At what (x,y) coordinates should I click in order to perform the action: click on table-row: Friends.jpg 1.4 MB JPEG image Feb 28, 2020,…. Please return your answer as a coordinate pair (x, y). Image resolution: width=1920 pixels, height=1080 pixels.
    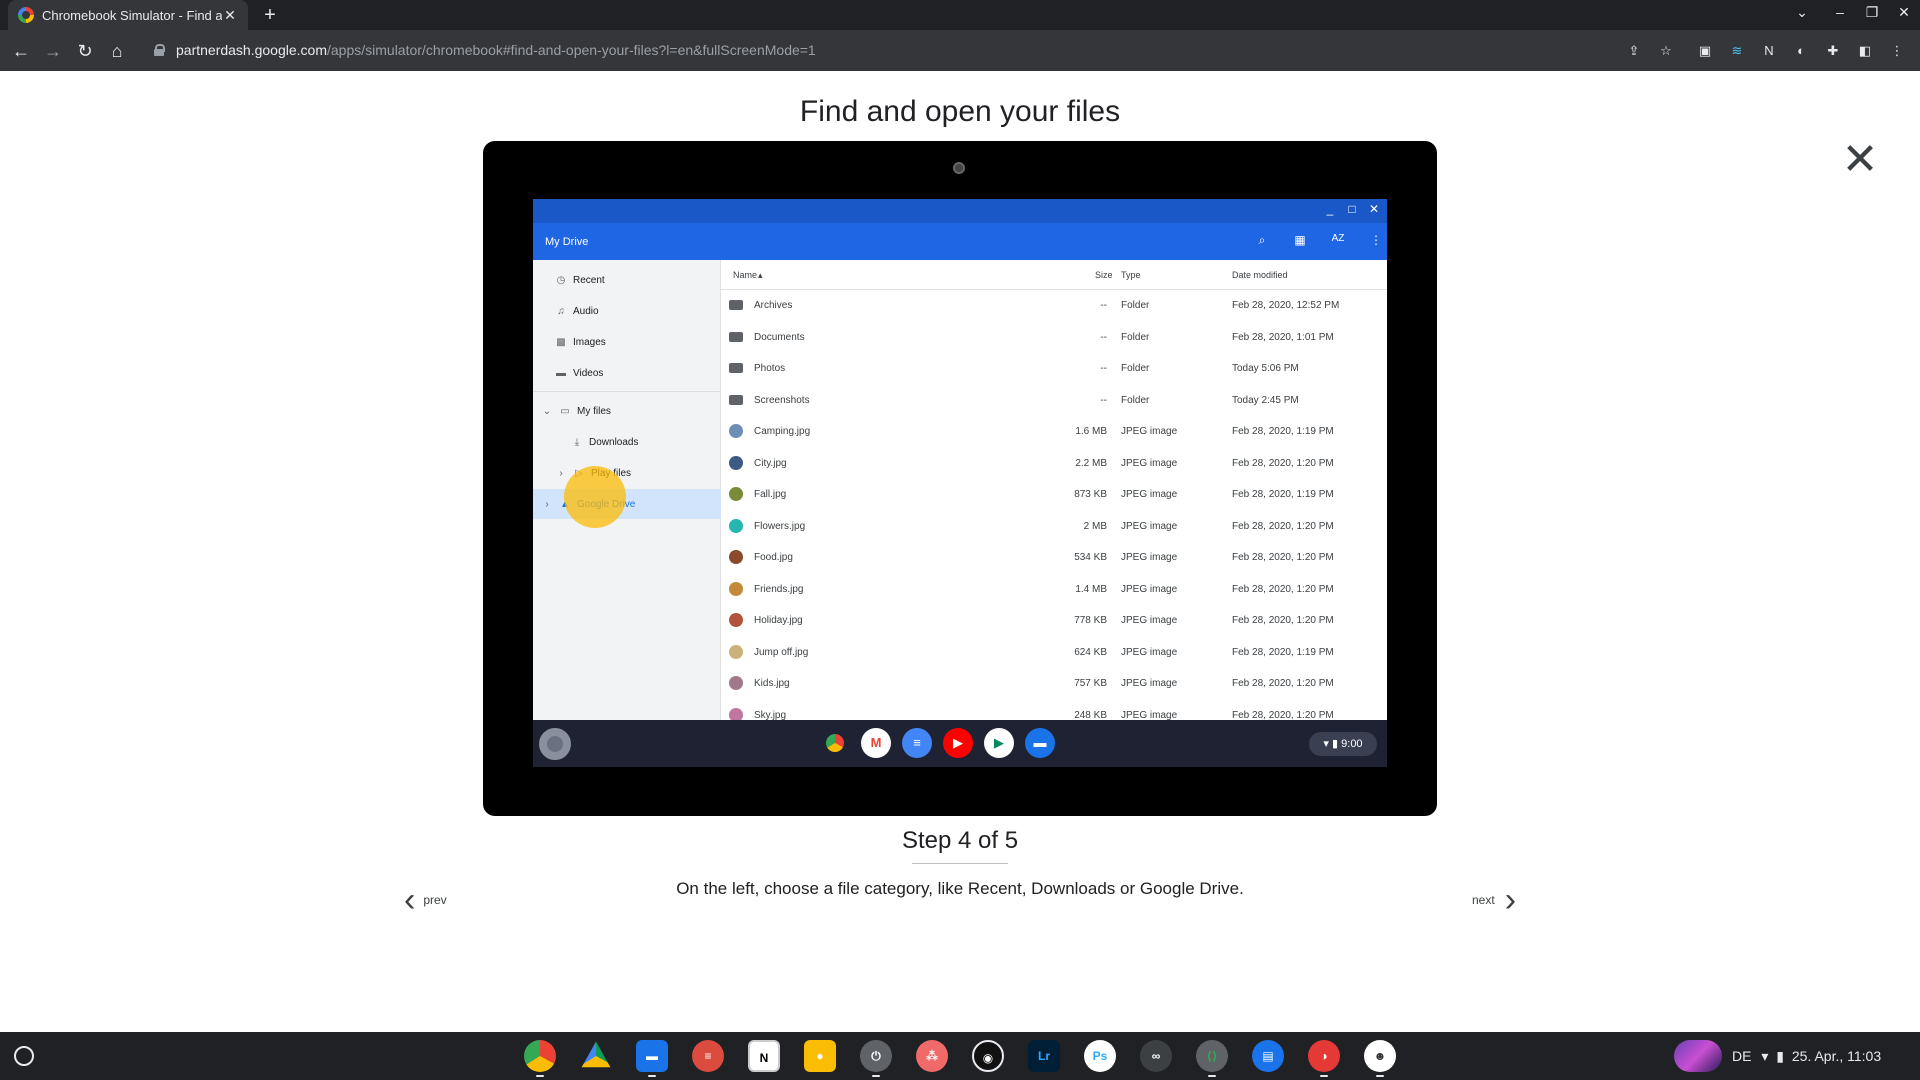
    Looking at the image, I should click on (1054, 589).